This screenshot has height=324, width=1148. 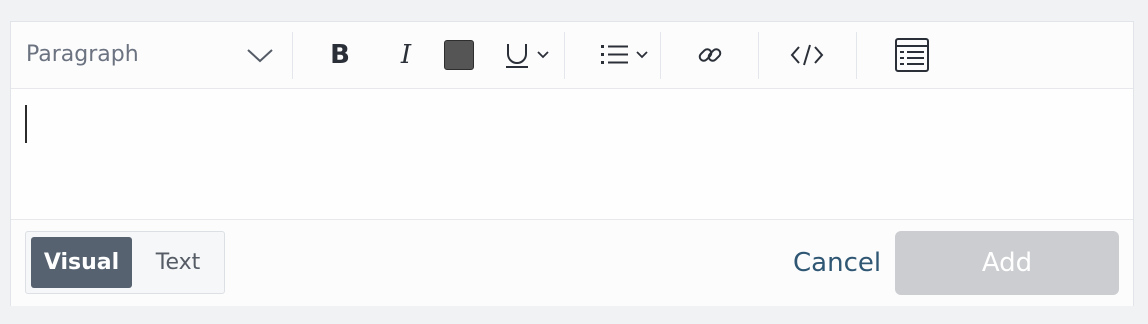 I want to click on bold-icon: B, so click(x=340, y=55).